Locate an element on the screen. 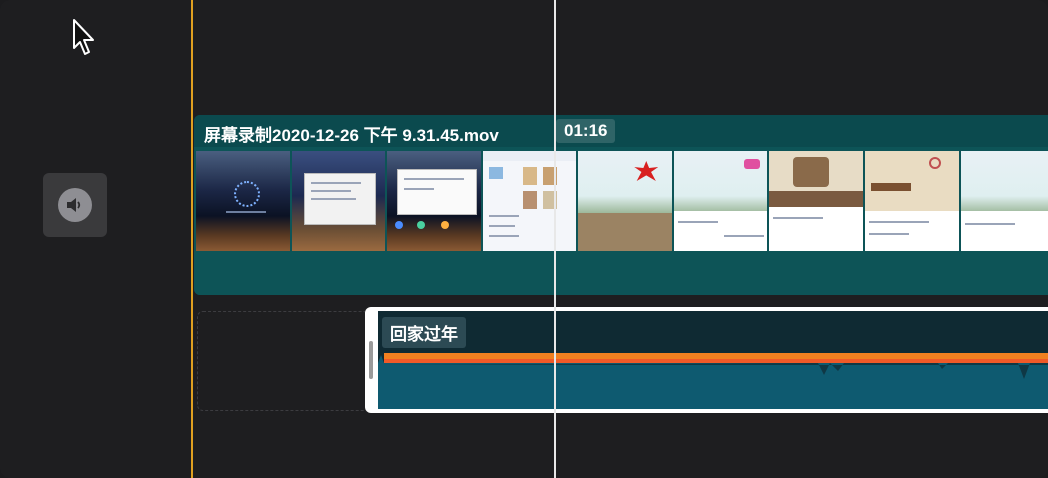  audio-clip: 回家过年 is located at coordinates (706, 360).